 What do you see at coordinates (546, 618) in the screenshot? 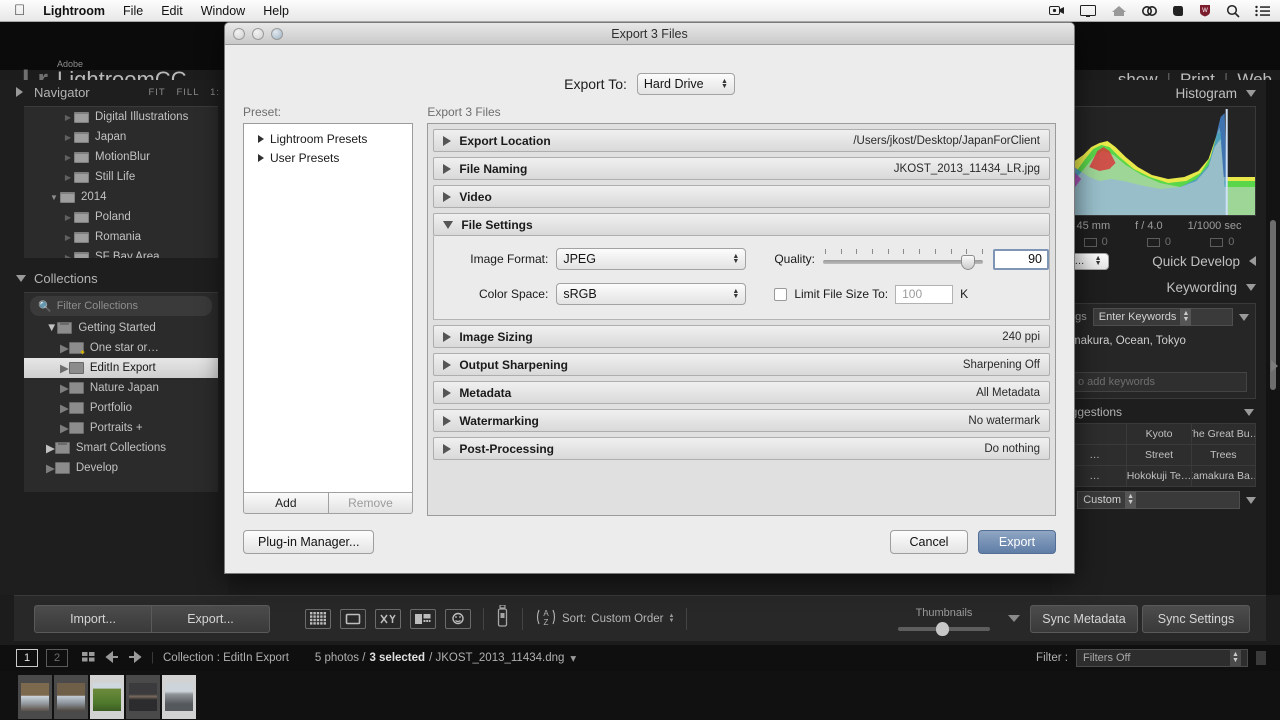
I see `sort-az-icon: AZ` at bounding box center [546, 618].